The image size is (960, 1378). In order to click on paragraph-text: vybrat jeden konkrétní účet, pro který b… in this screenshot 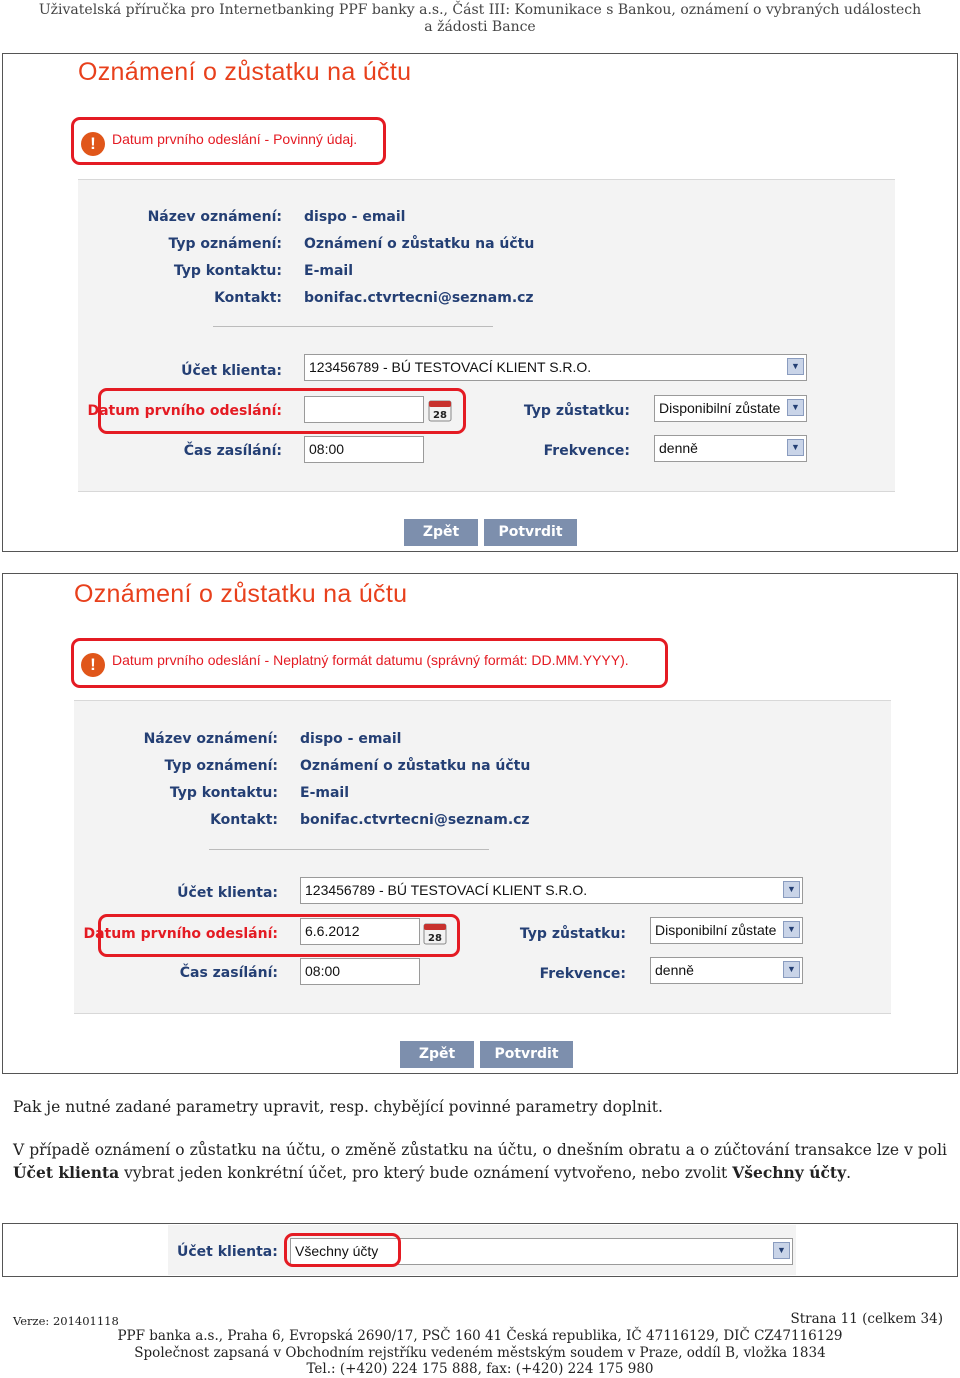, I will do `click(426, 1172)`.